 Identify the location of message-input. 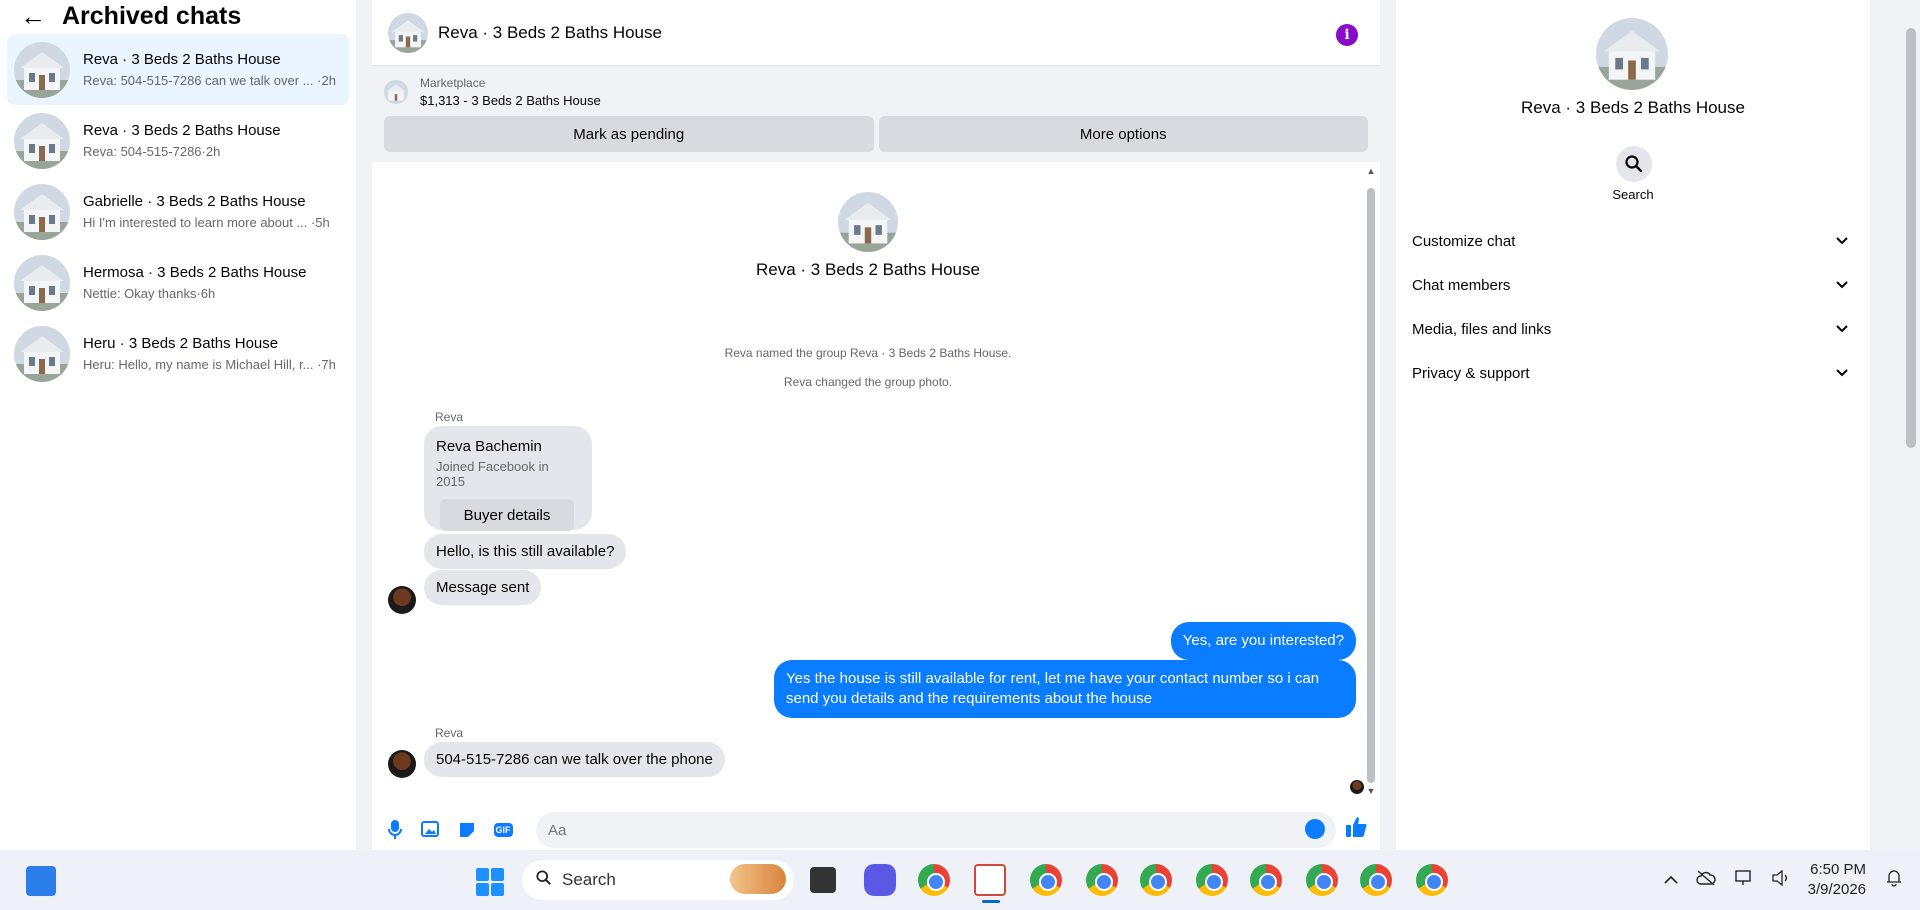
(936, 830).